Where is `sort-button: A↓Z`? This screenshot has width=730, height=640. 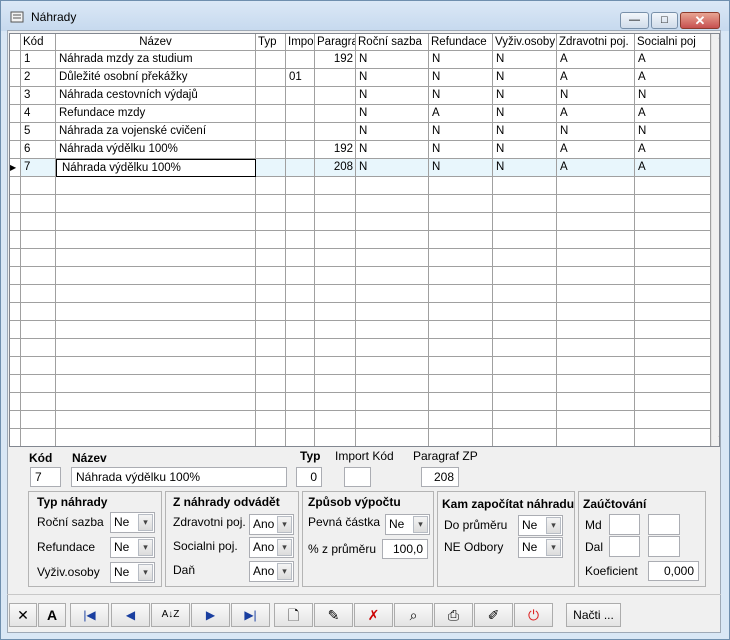 sort-button: A↓Z is located at coordinates (170, 615).